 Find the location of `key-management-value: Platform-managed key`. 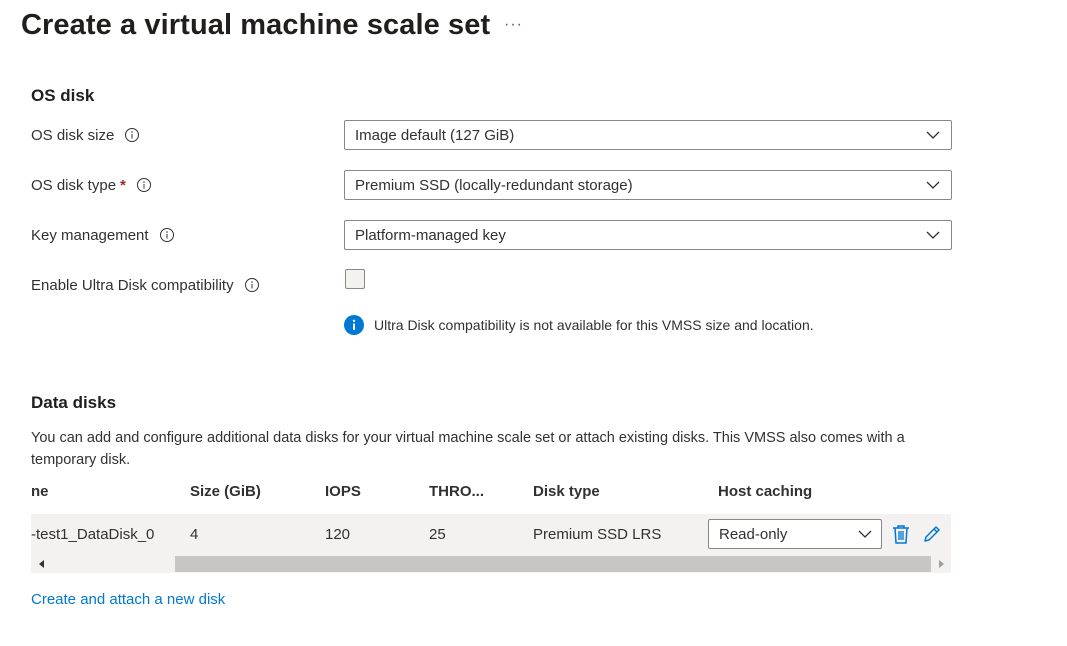

key-management-value: Platform-managed key is located at coordinates (430, 235).